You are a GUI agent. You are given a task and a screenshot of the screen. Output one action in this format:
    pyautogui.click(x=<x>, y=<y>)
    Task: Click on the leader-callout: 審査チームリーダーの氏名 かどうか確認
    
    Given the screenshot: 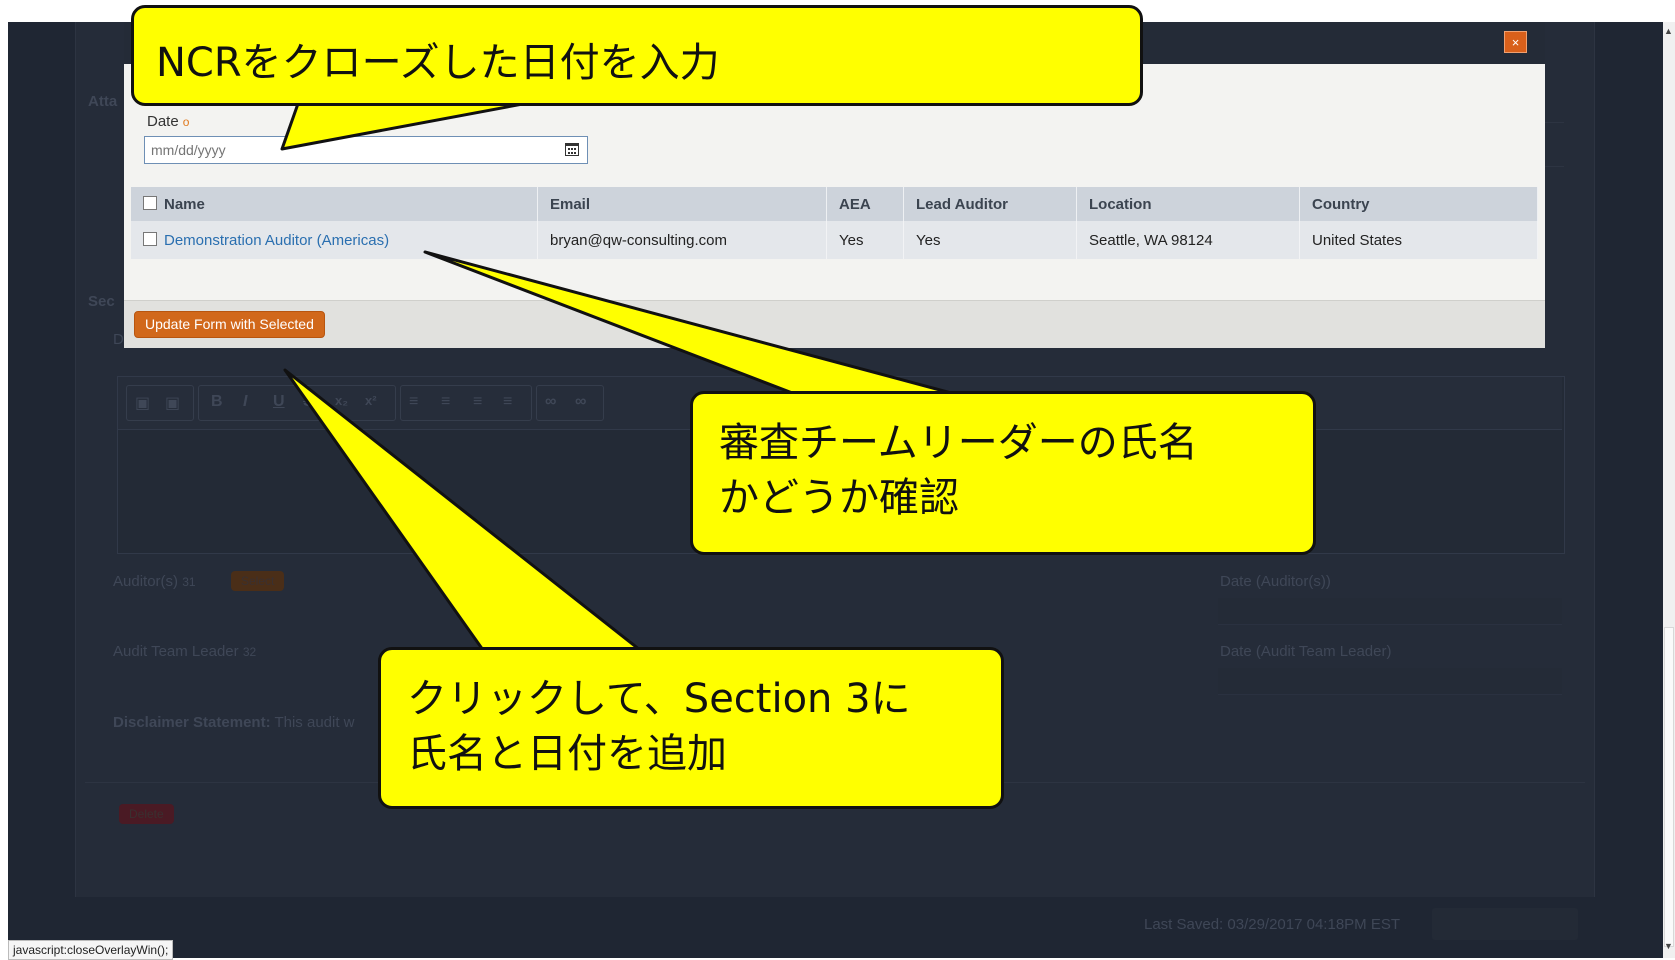 What is the action you would take?
    pyautogui.click(x=1003, y=473)
    